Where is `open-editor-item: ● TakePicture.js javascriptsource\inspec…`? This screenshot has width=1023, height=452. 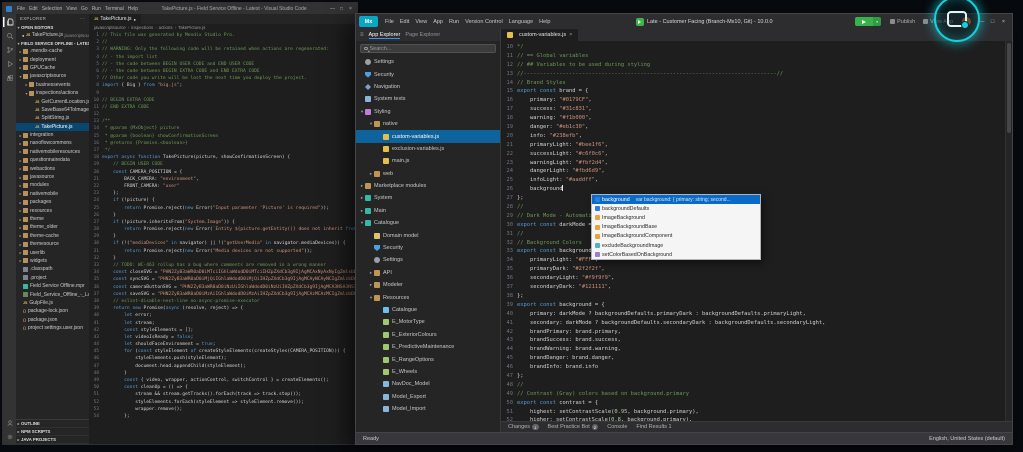
open-editor-item: ● TakePicture.js javascriptsource\inspec… is located at coordinates (52, 35).